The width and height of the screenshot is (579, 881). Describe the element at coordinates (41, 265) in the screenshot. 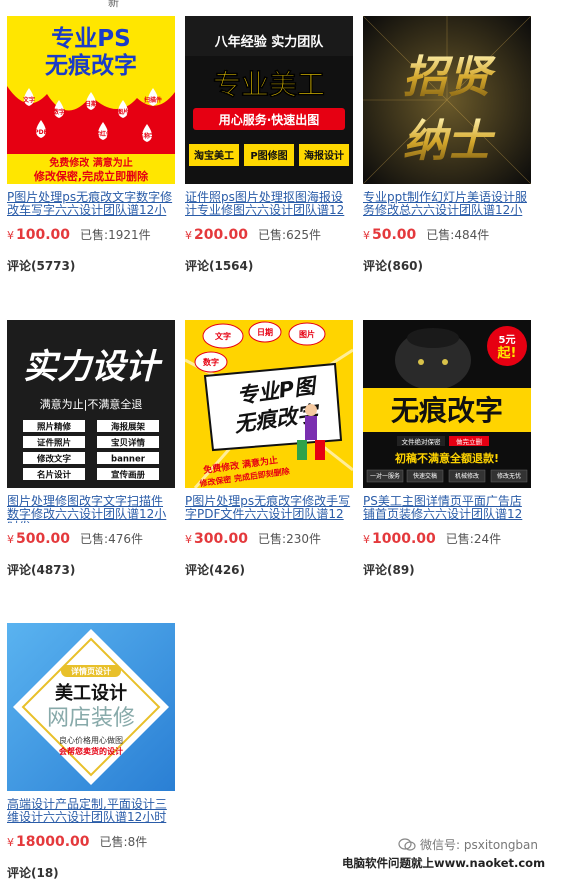

I see `review-count: 评论(5773)` at that location.